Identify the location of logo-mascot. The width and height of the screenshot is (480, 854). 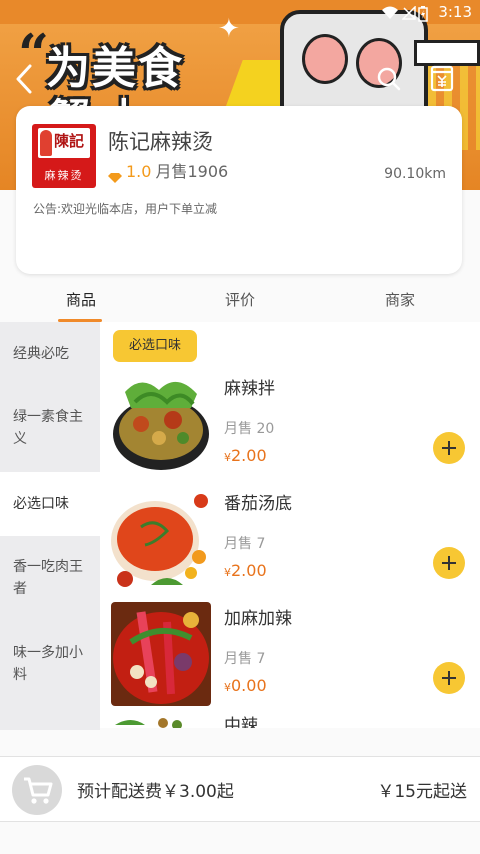
(46, 143).